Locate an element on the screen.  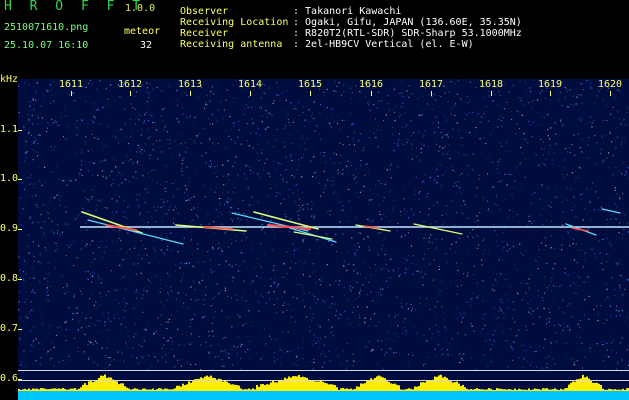
time-tick-label: 1620 is located at coordinates (610, 84).